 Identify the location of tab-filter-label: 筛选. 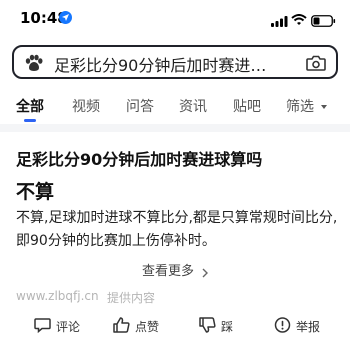
(300, 107).